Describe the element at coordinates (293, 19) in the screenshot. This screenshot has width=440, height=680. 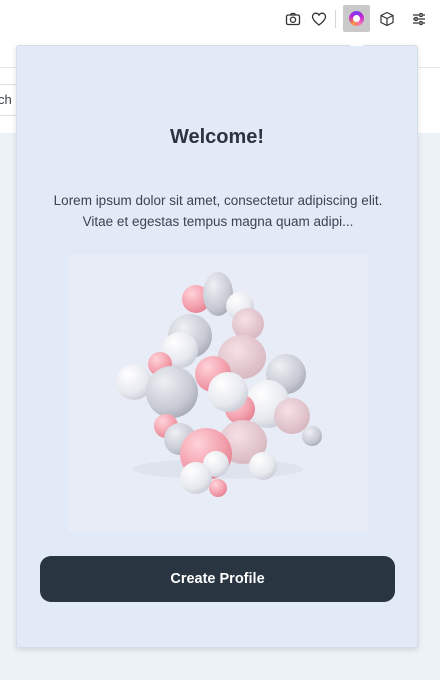
I see `camera-icon` at that location.